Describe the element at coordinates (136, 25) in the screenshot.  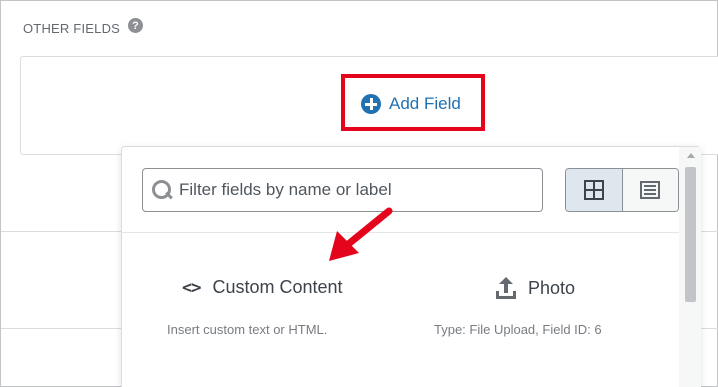
I see `question-circle-icon: ?` at that location.